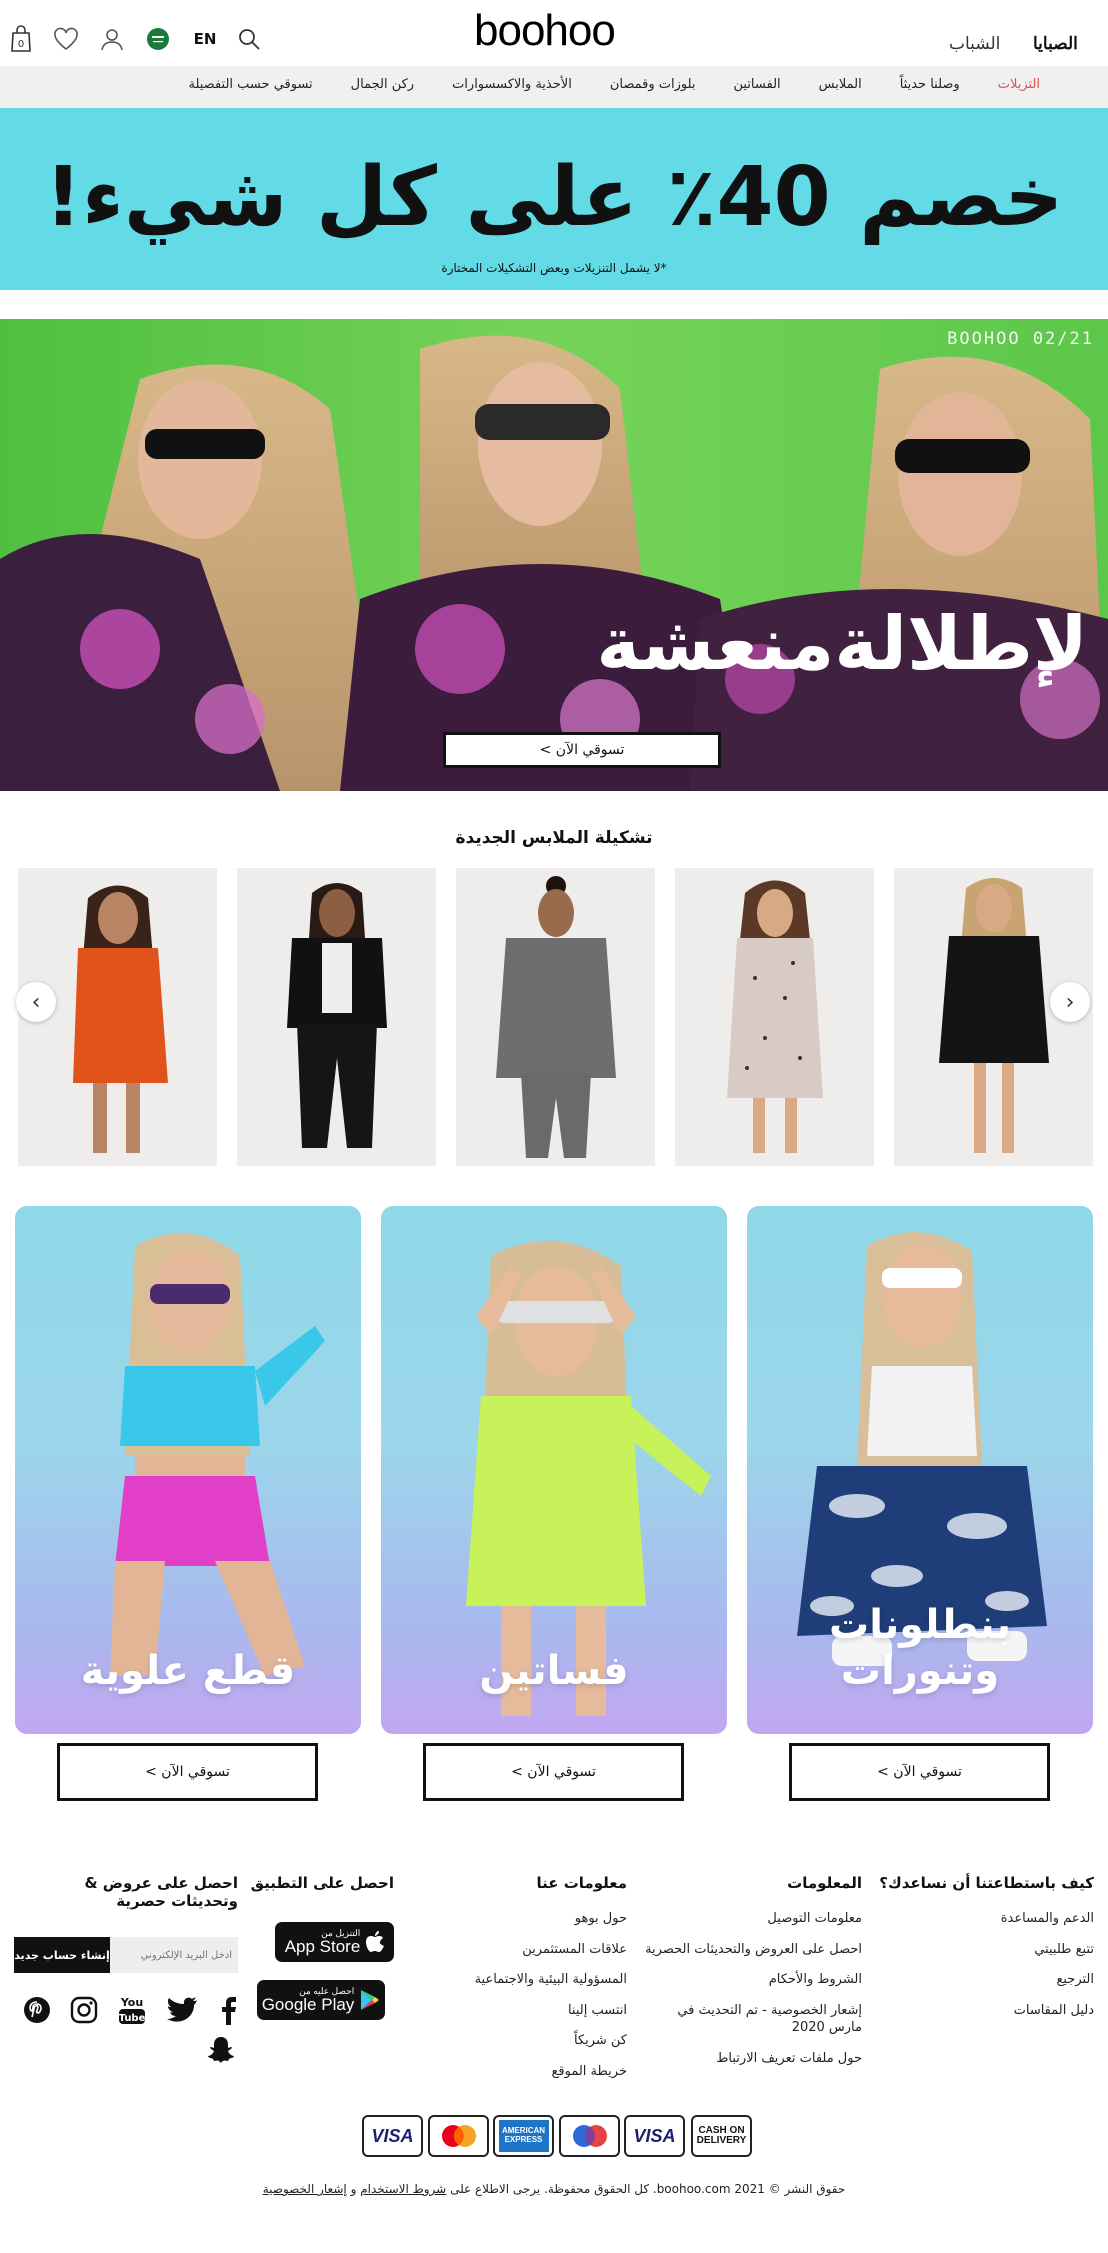 This screenshot has width=1108, height=2253. Describe the element at coordinates (920, 1470) in the screenshot. I see `category-card-trousers-skirts: بنطلونات وتنورات` at that location.